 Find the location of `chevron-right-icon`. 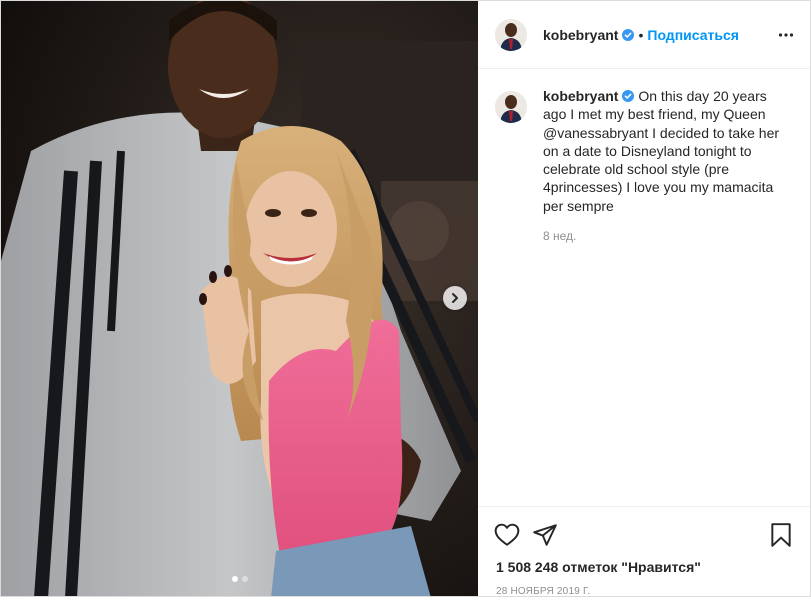

chevron-right-icon is located at coordinates (455, 298).